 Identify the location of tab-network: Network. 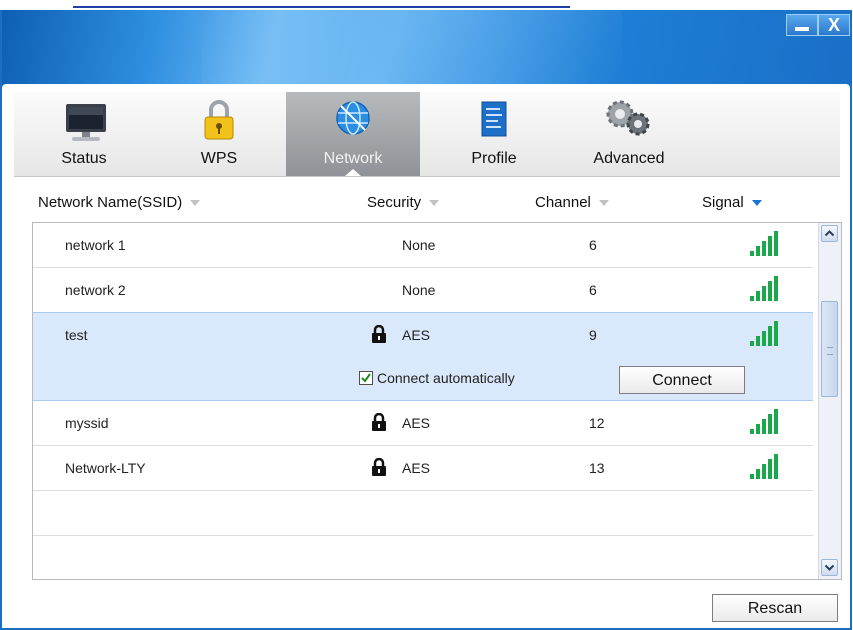
(353, 134).